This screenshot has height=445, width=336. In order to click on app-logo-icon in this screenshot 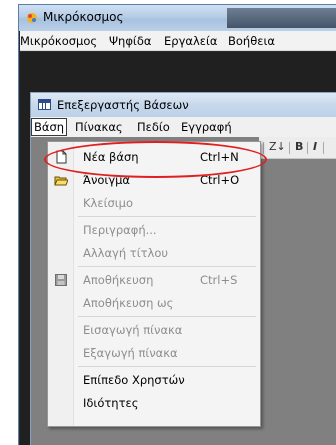, I will do `click(32, 18)`.